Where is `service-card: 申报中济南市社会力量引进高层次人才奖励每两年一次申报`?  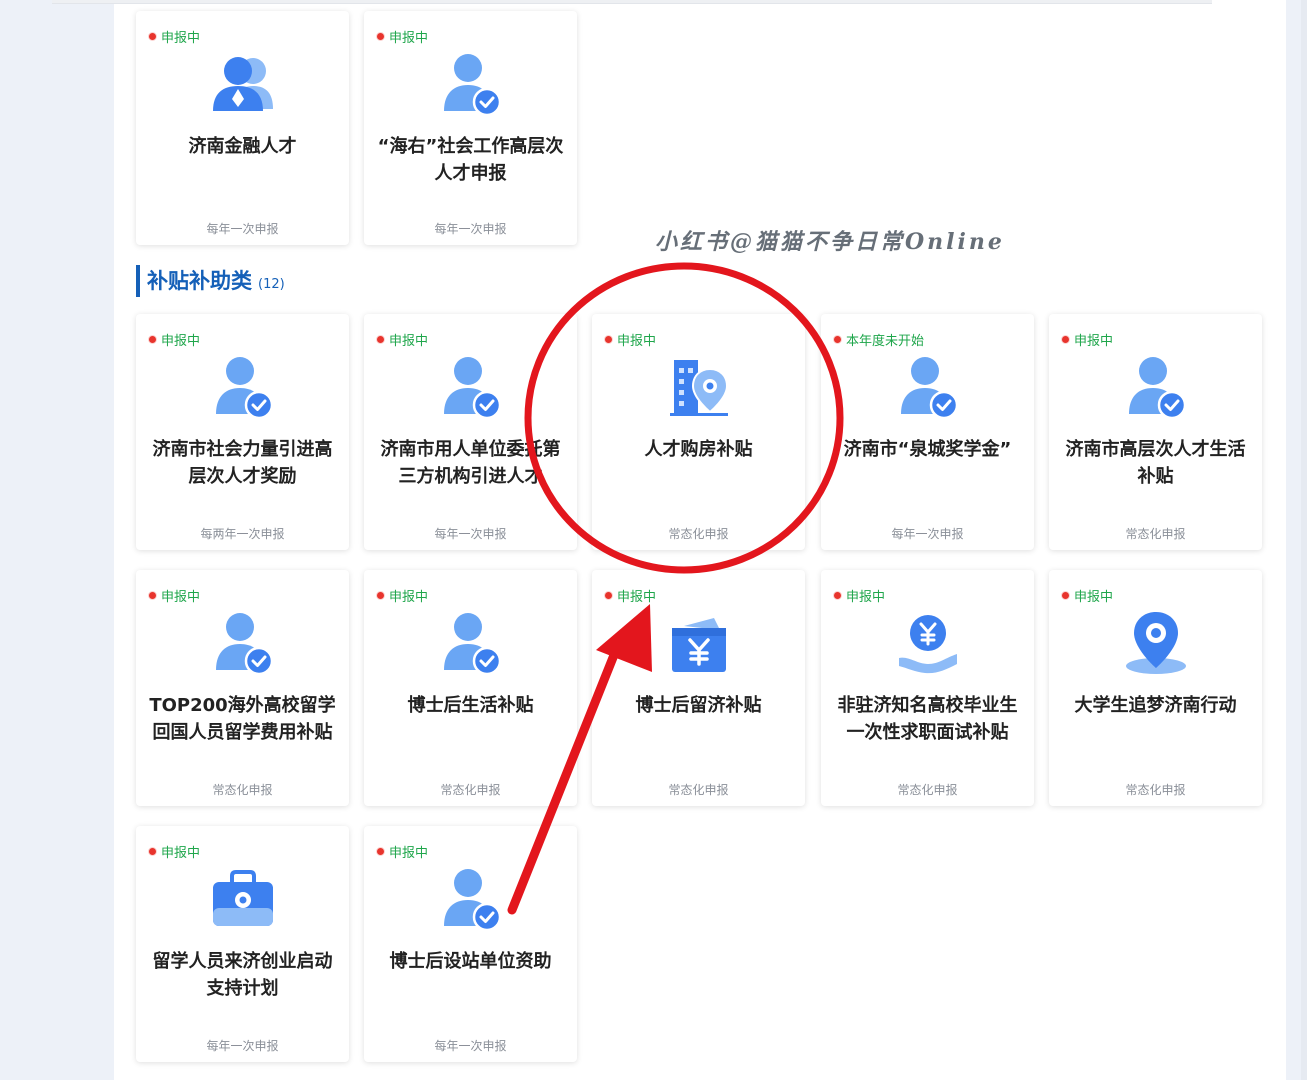 service-card: 申报中济南市社会力量引进高层次人才奖励每两年一次申报 is located at coordinates (242, 432).